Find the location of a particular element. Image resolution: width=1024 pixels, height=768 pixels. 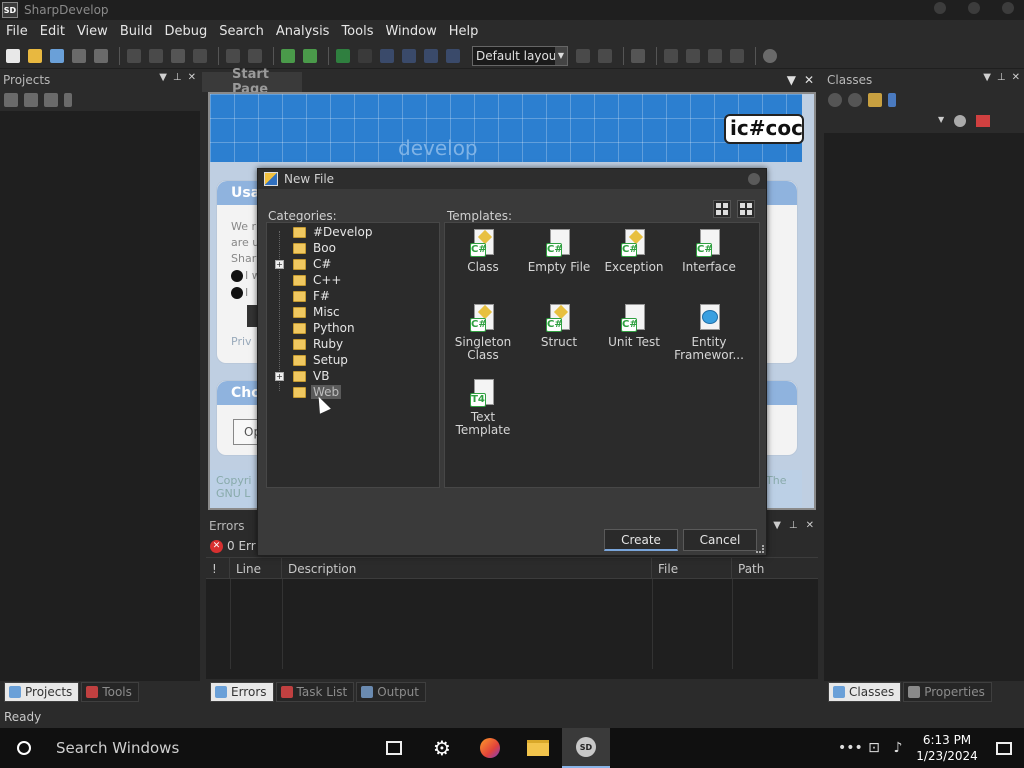

step-out-button is located at coordinates (453, 56).